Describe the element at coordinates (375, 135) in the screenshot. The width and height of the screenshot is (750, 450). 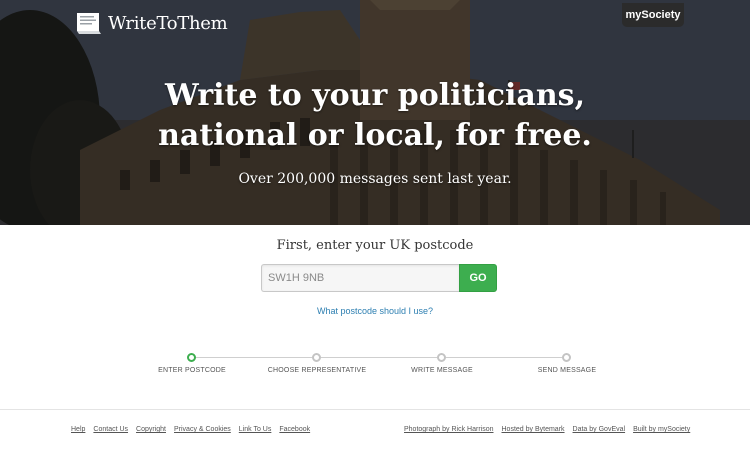
I see `headline-line-2: national or local, for free.` at that location.